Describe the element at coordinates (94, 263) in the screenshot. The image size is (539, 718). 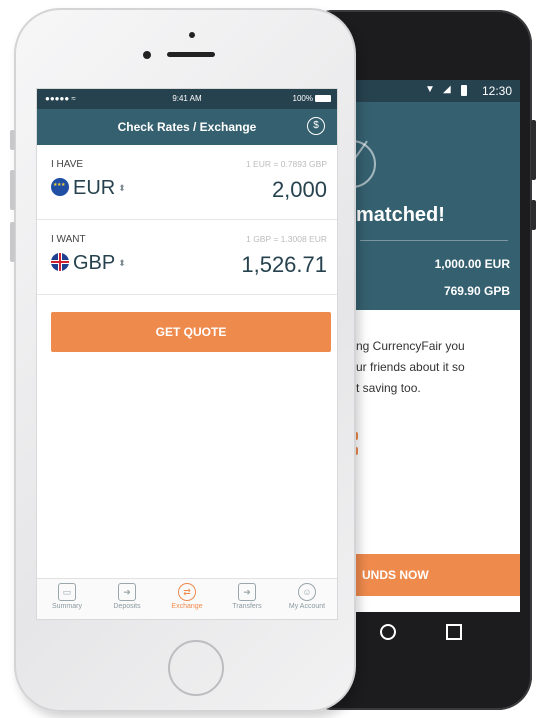
I see `want-currency-code: GBP` at that location.